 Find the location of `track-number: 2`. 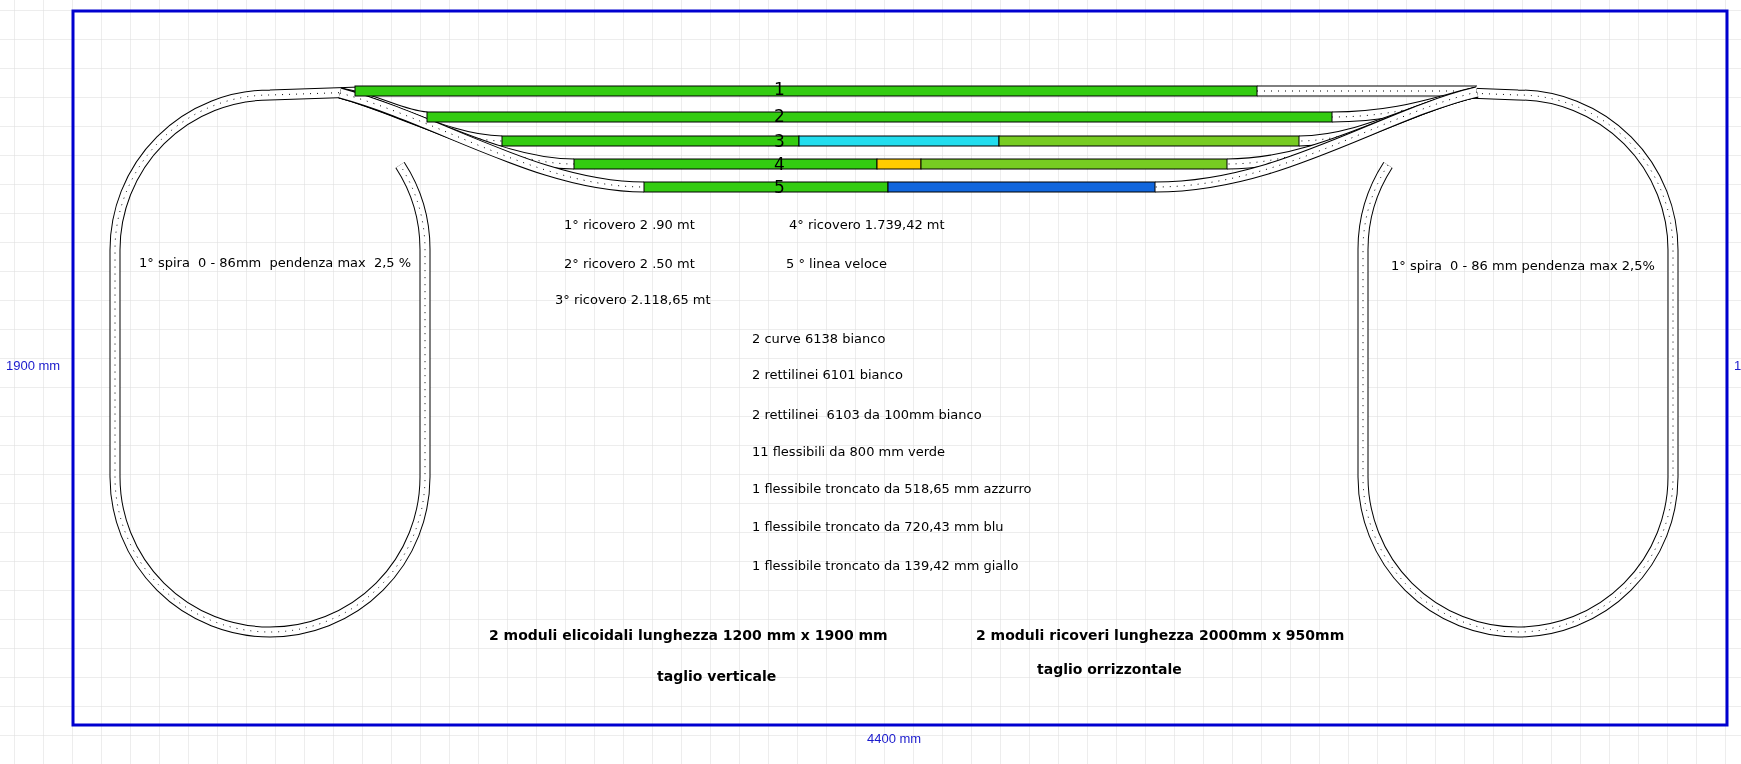

track-number: 2 is located at coordinates (779, 116).